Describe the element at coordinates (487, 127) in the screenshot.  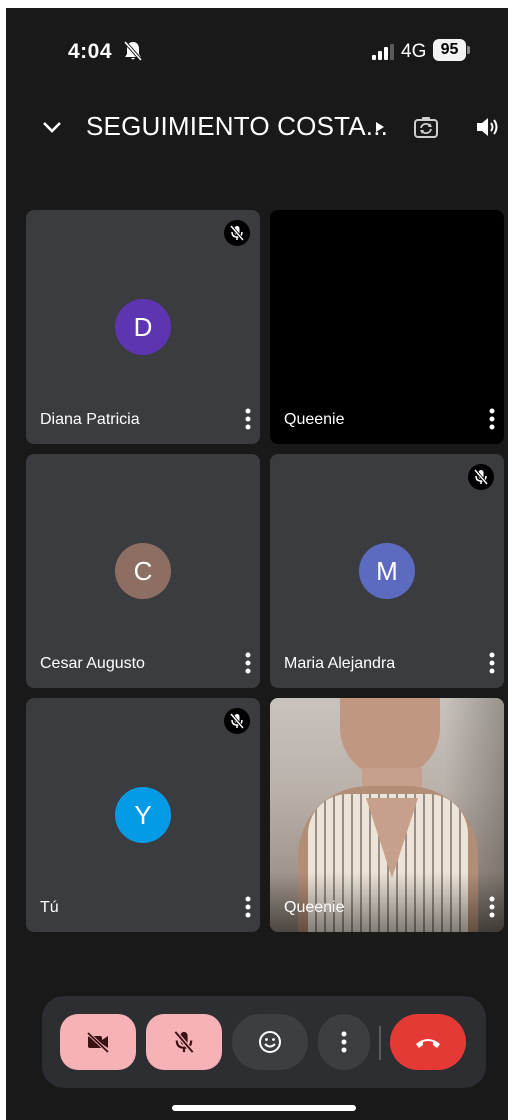
I see `speaker-icon` at that location.